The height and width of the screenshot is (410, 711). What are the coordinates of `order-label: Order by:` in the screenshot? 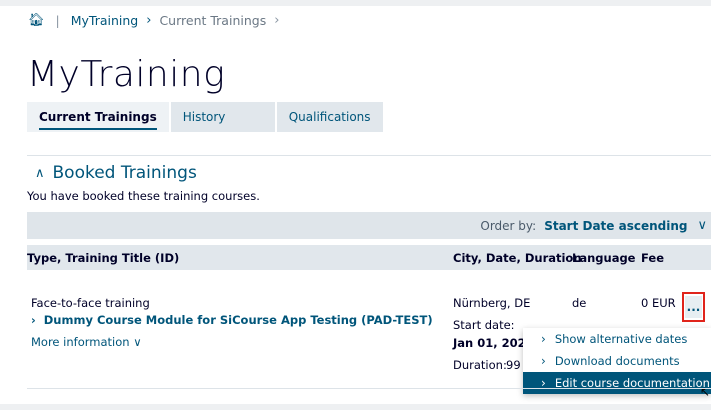 It's located at (508, 225).